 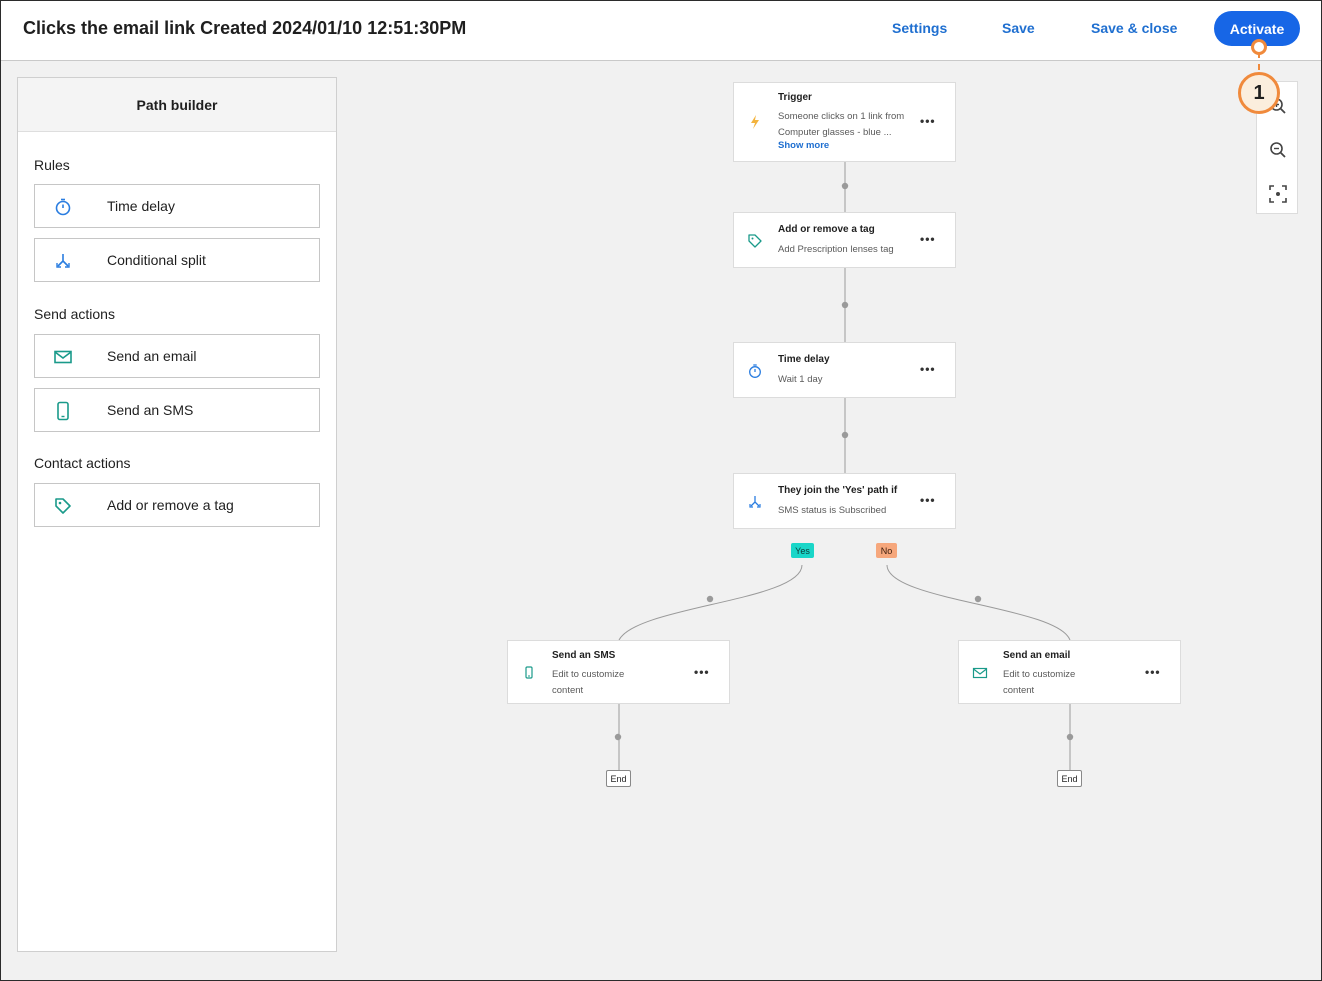 What do you see at coordinates (826, 229) in the screenshot?
I see `node-title: Add or remove a tag` at bounding box center [826, 229].